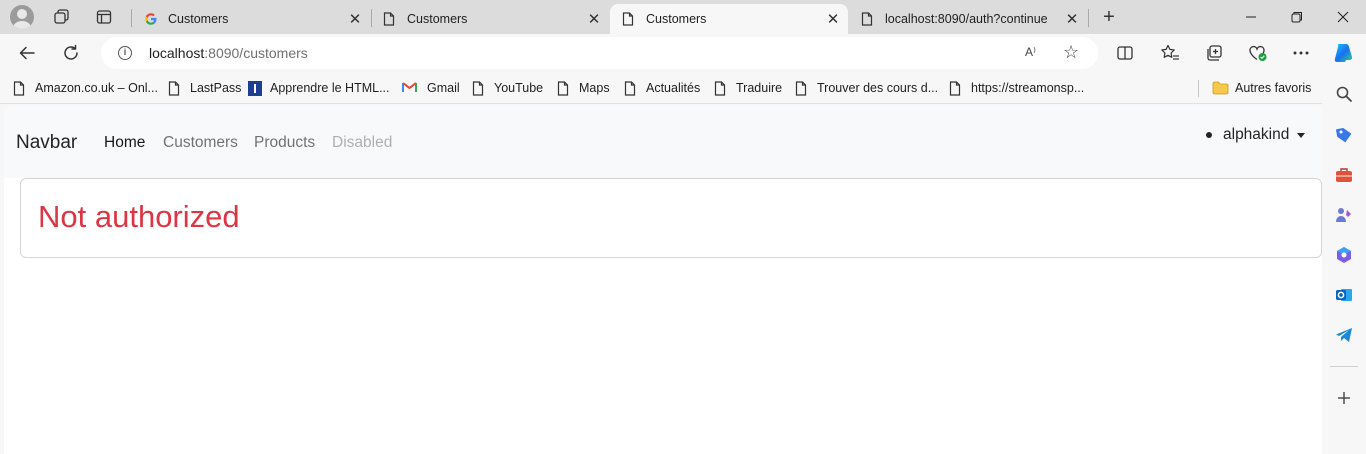  Describe the element at coordinates (1344, 335) in the screenshot. I see `telegram-send-icon` at that location.